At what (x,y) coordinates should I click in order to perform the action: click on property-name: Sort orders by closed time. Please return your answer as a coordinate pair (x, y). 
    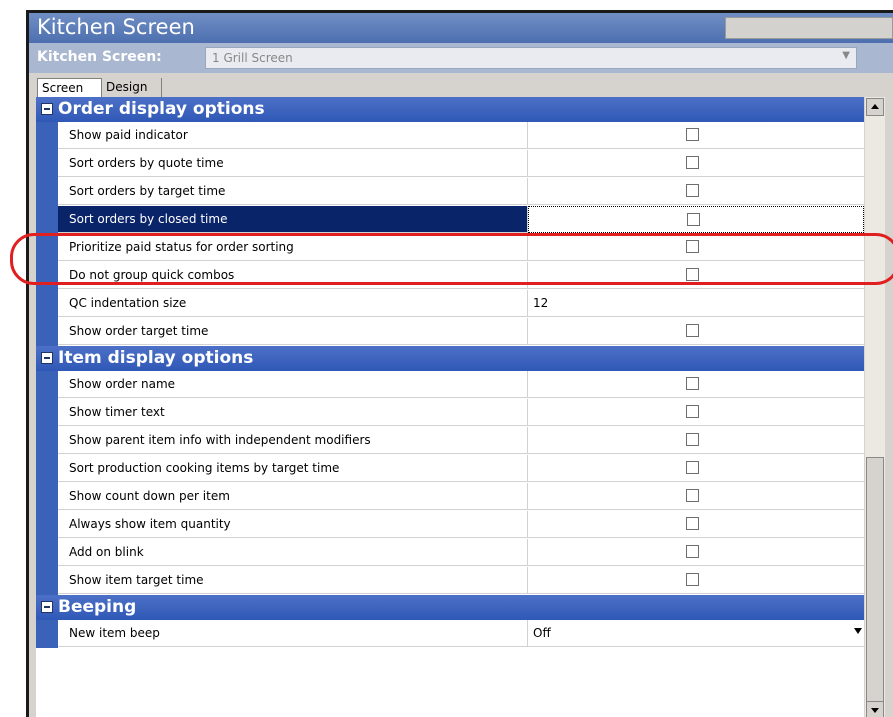
    Looking at the image, I should click on (293, 219).